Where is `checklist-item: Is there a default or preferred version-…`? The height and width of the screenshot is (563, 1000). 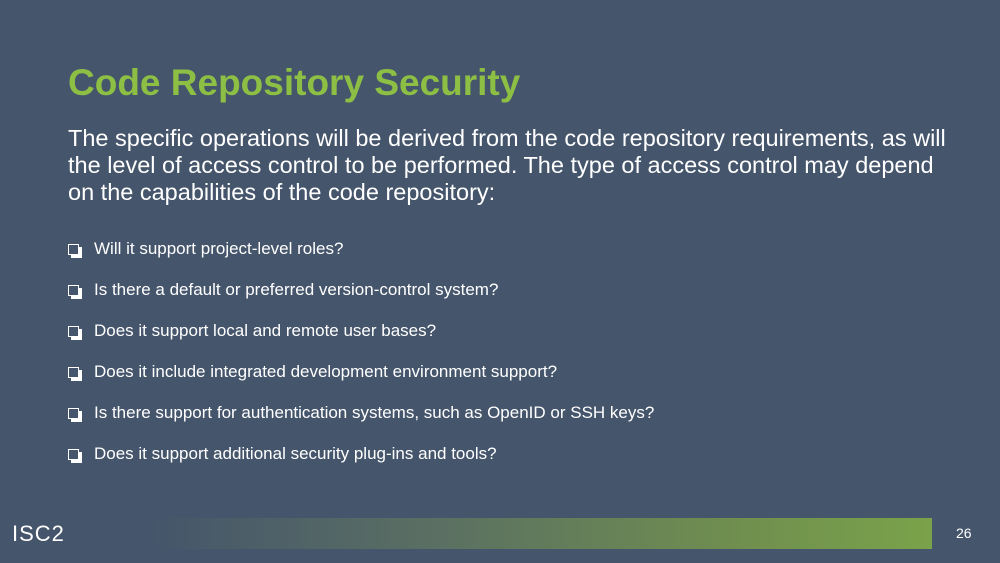 checklist-item: Is there a default or preferred version-… is located at coordinates (361, 289).